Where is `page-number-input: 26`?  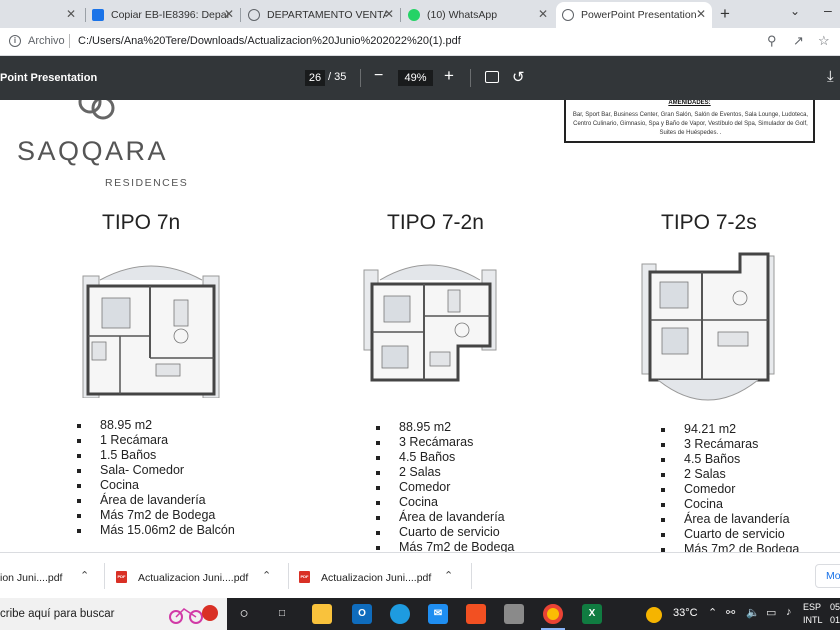 page-number-input: 26 is located at coordinates (315, 78).